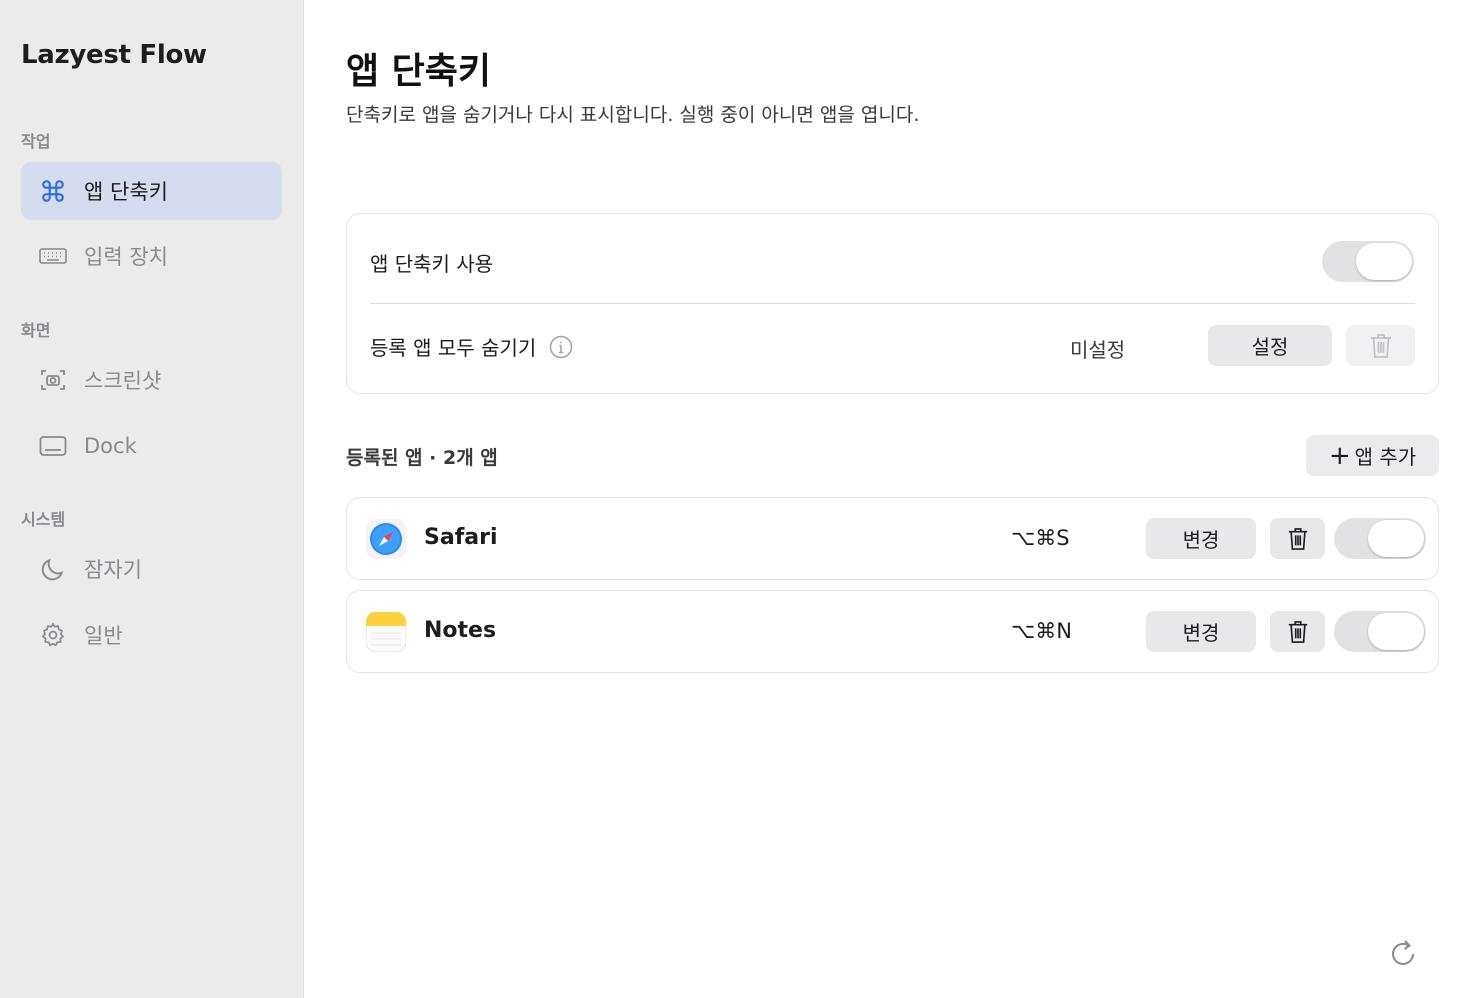 The width and height of the screenshot is (1480, 998). Describe the element at coordinates (633, 115) in the screenshot. I see `page-subtitle: 단축키로 앱을 숨기거나 다시 표시합니다. 실행 중이 아니면 앱을 엽니다.` at that location.